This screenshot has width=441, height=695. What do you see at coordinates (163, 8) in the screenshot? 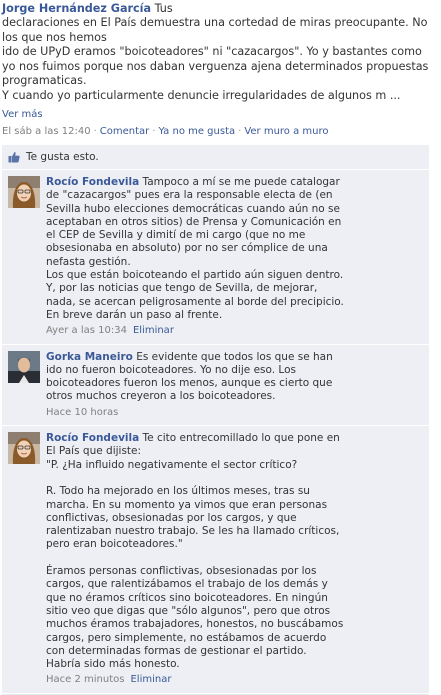
I see `post-first-line: Tus` at bounding box center [163, 8].